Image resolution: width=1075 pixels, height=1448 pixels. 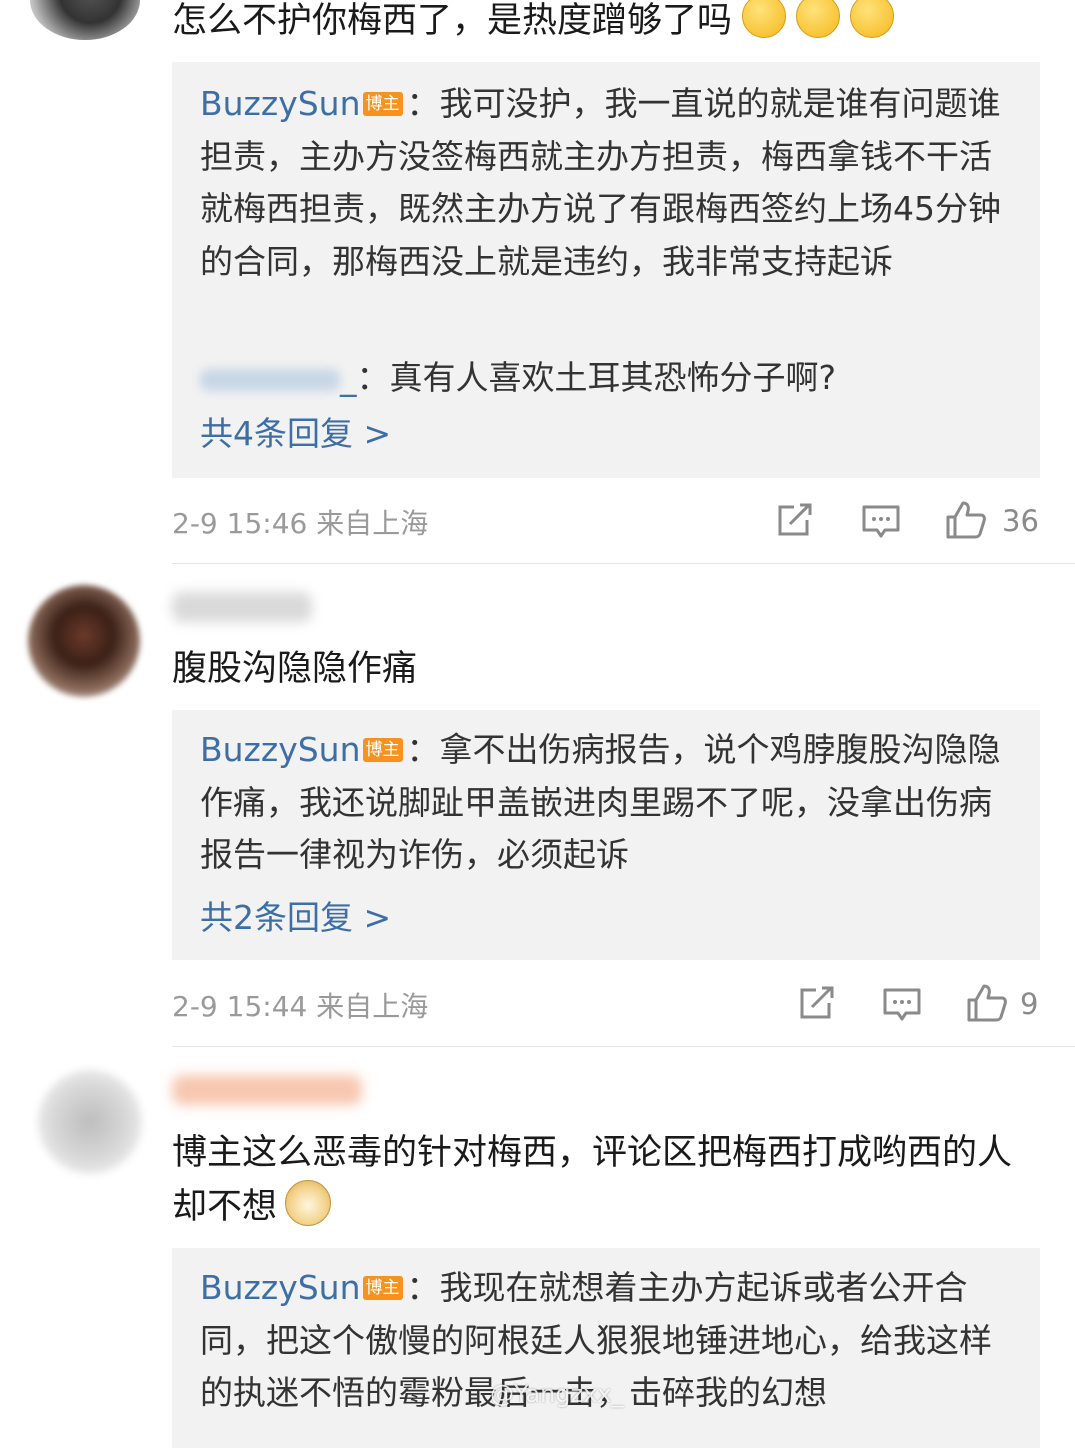 I want to click on timestamp: 2-9 15:44, so click(x=240, y=1006).